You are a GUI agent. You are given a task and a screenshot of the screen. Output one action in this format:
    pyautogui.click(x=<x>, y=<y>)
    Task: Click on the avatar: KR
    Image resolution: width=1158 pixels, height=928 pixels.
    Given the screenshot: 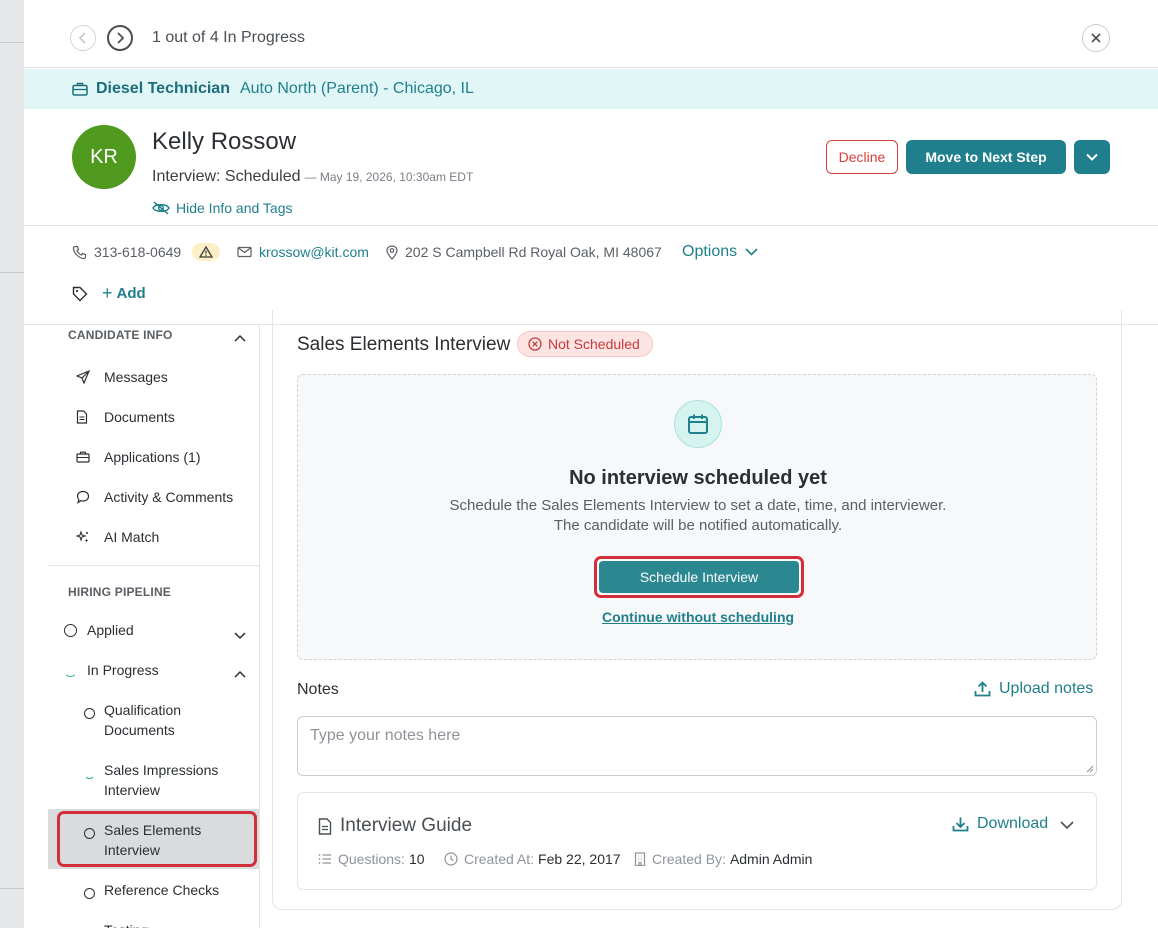 What is the action you would take?
    pyautogui.click(x=104, y=157)
    